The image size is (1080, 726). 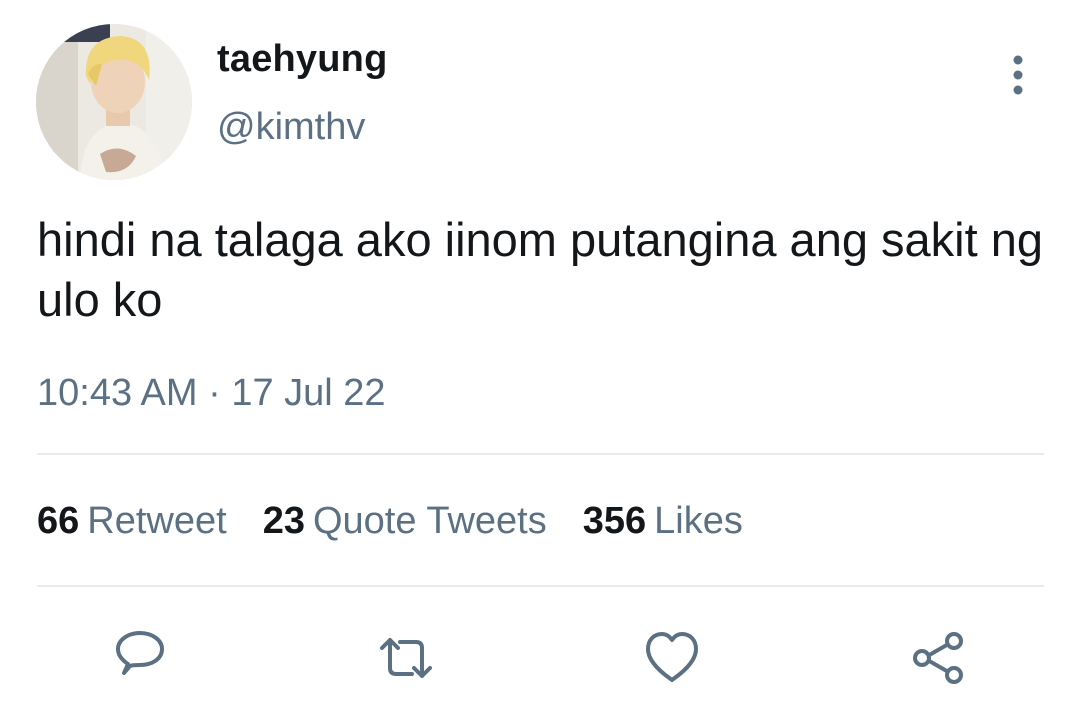 What do you see at coordinates (140, 653) in the screenshot?
I see `reply-icon` at bounding box center [140, 653].